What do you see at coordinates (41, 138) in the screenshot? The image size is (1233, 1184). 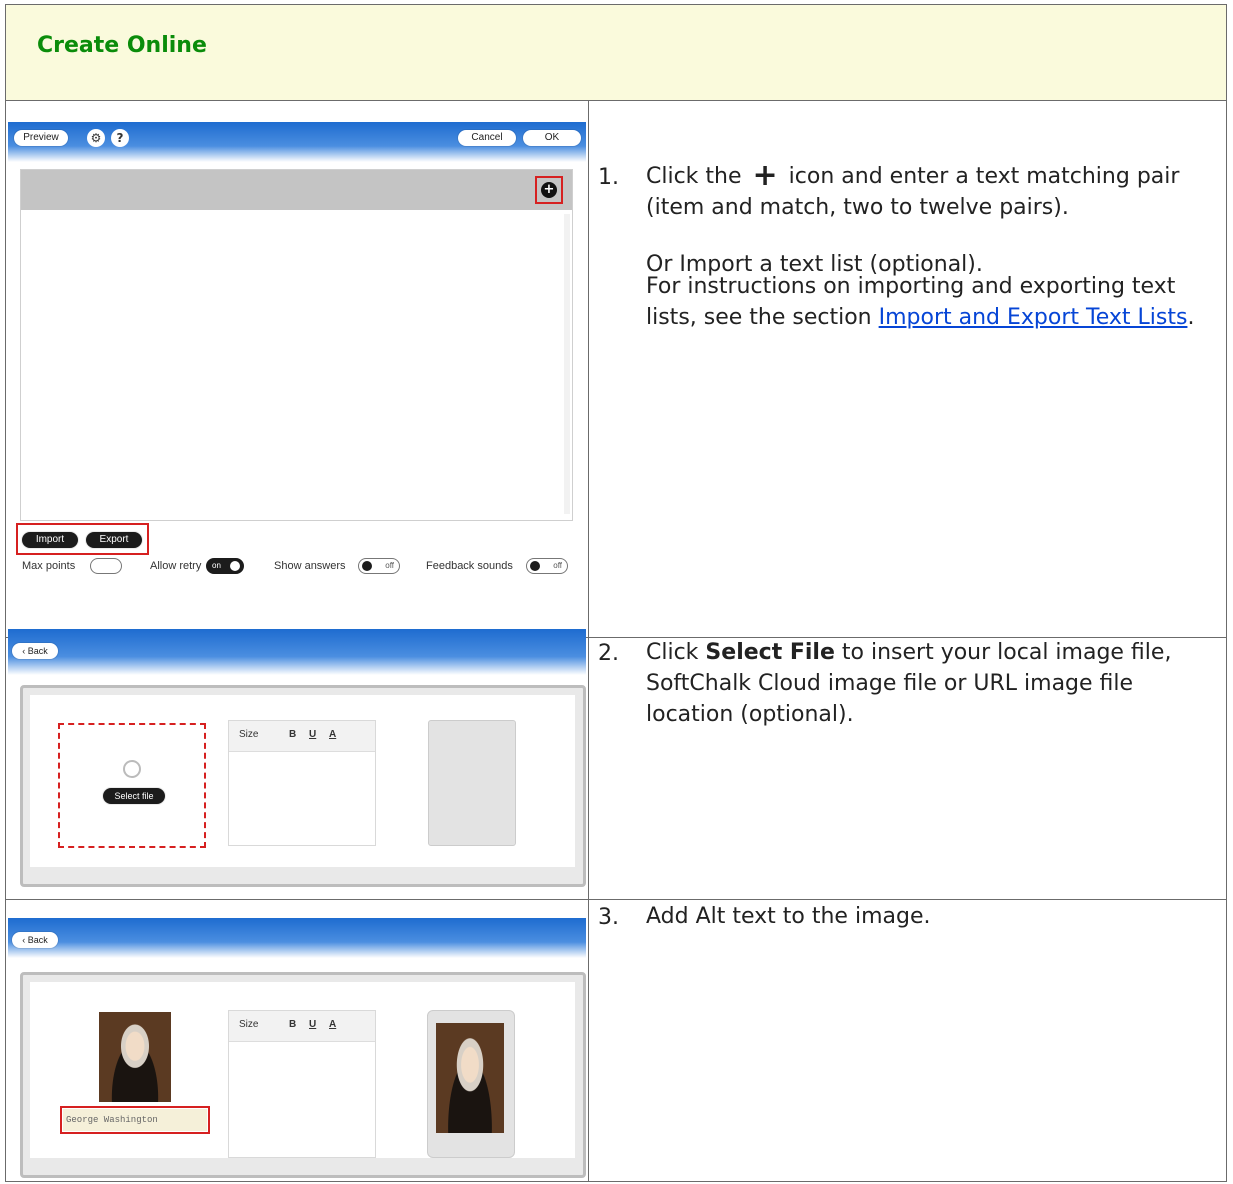 I see `preview-button: Preview` at bounding box center [41, 138].